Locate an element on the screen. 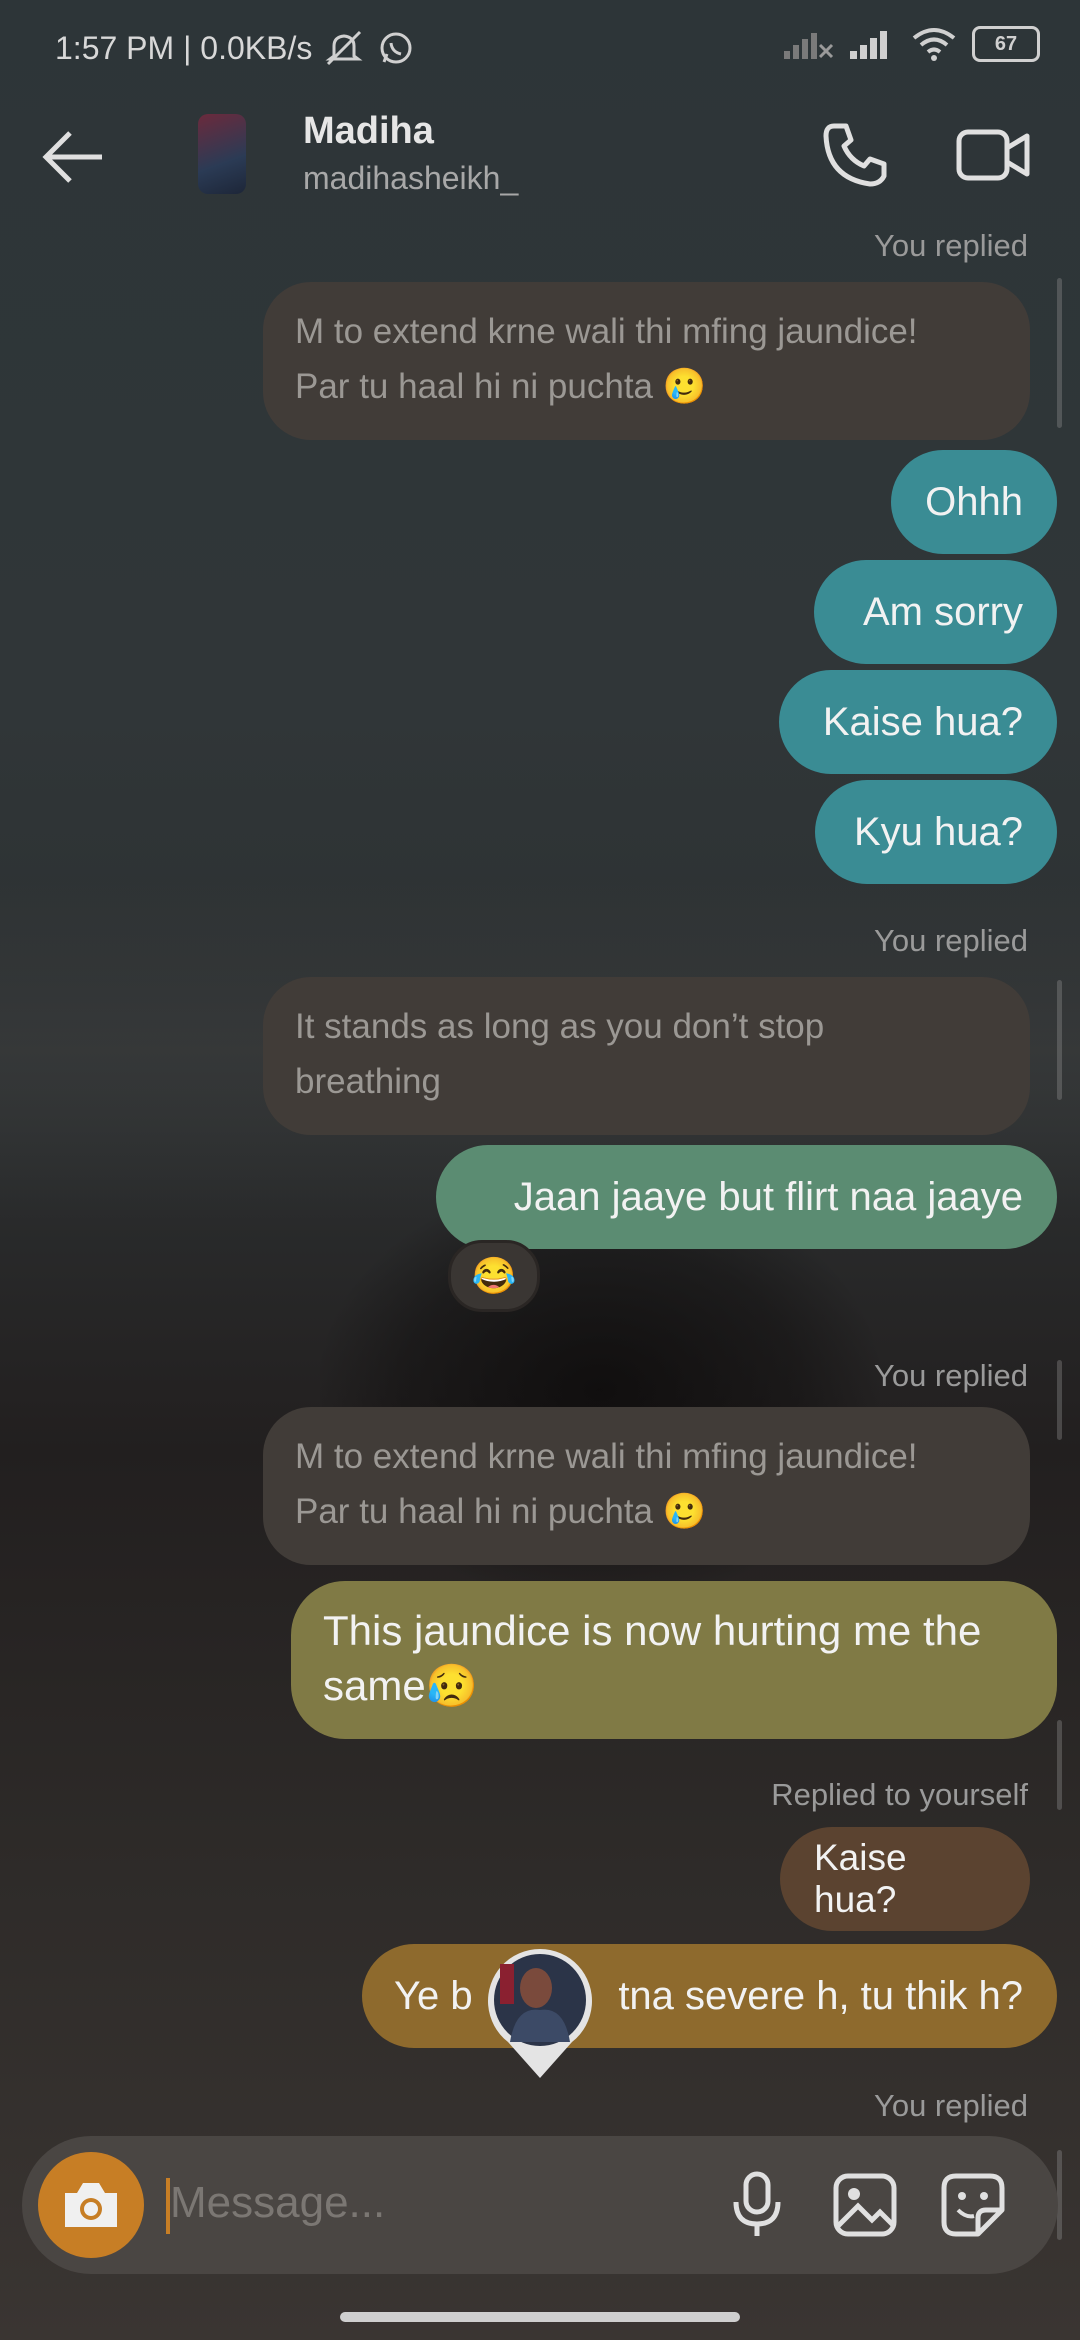 This screenshot has width=1080, height=2340. camera-button is located at coordinates (91, 2205).